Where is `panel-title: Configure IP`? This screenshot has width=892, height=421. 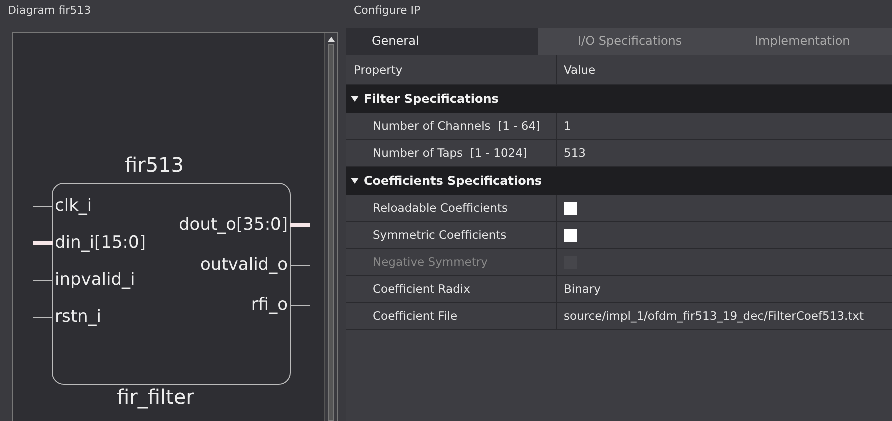
panel-title: Configure IP is located at coordinates (387, 11).